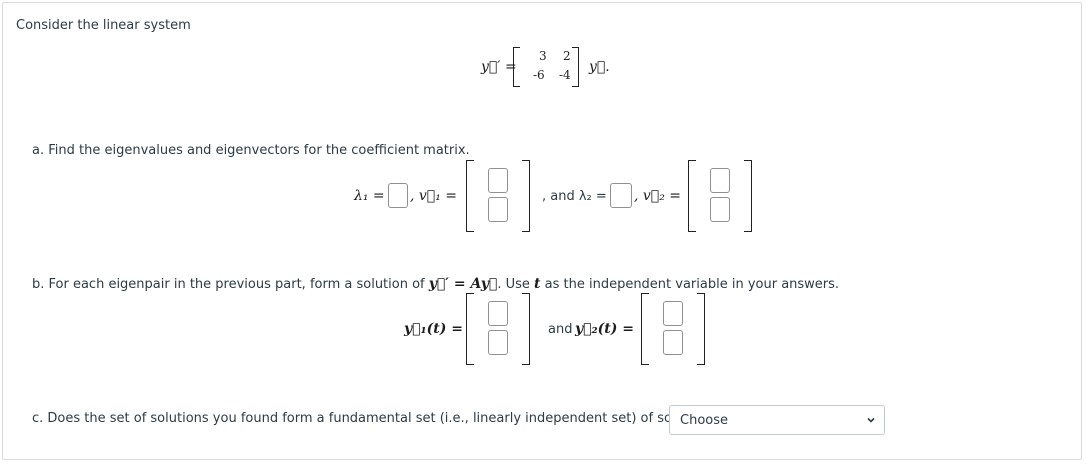 Image resolution: width=1086 pixels, height=464 pixels. I want to click on v1-entry-1-input, so click(498, 180).